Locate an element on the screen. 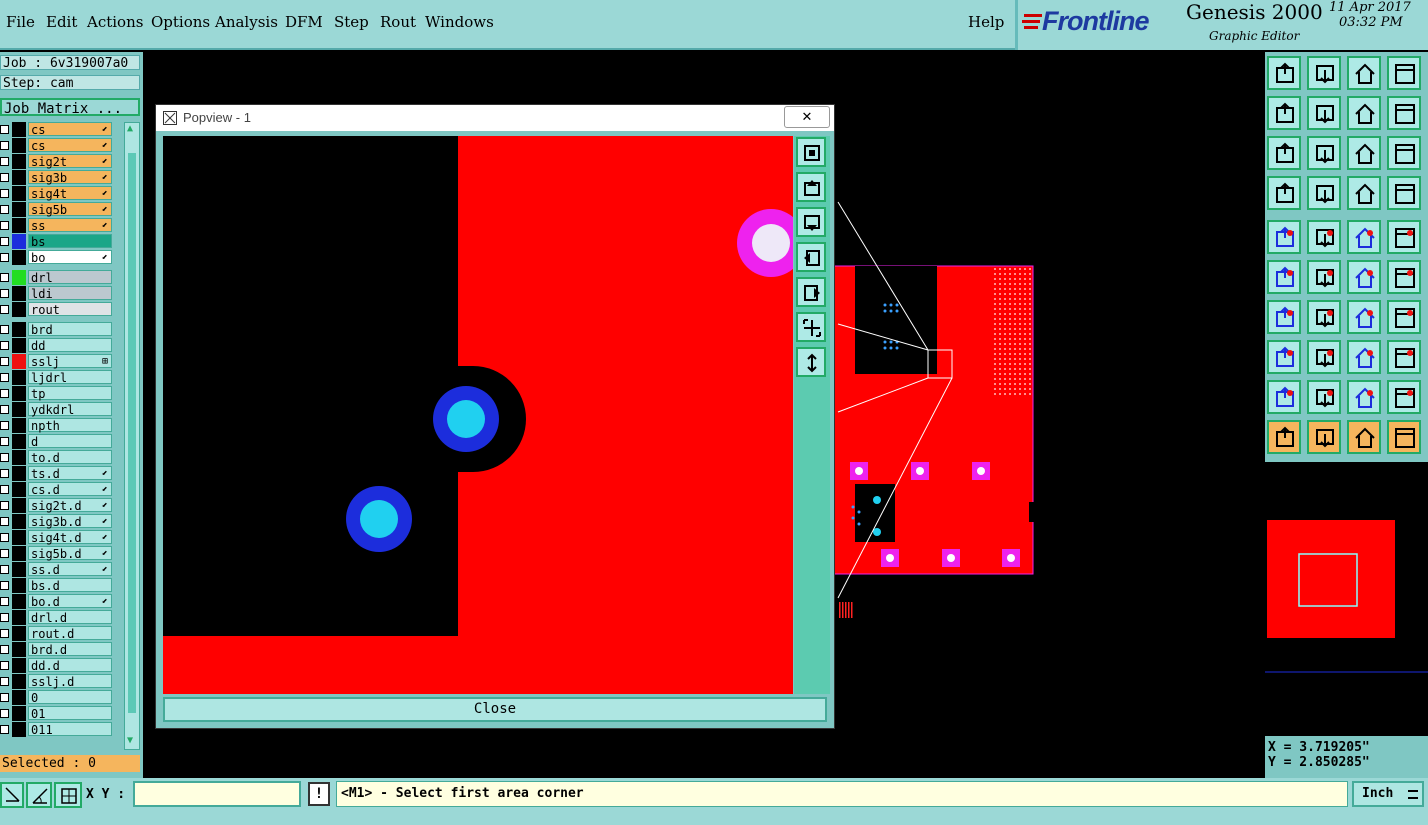 This screenshot has width=1428, height=825. tool-select-add-button is located at coordinates (1284, 357).